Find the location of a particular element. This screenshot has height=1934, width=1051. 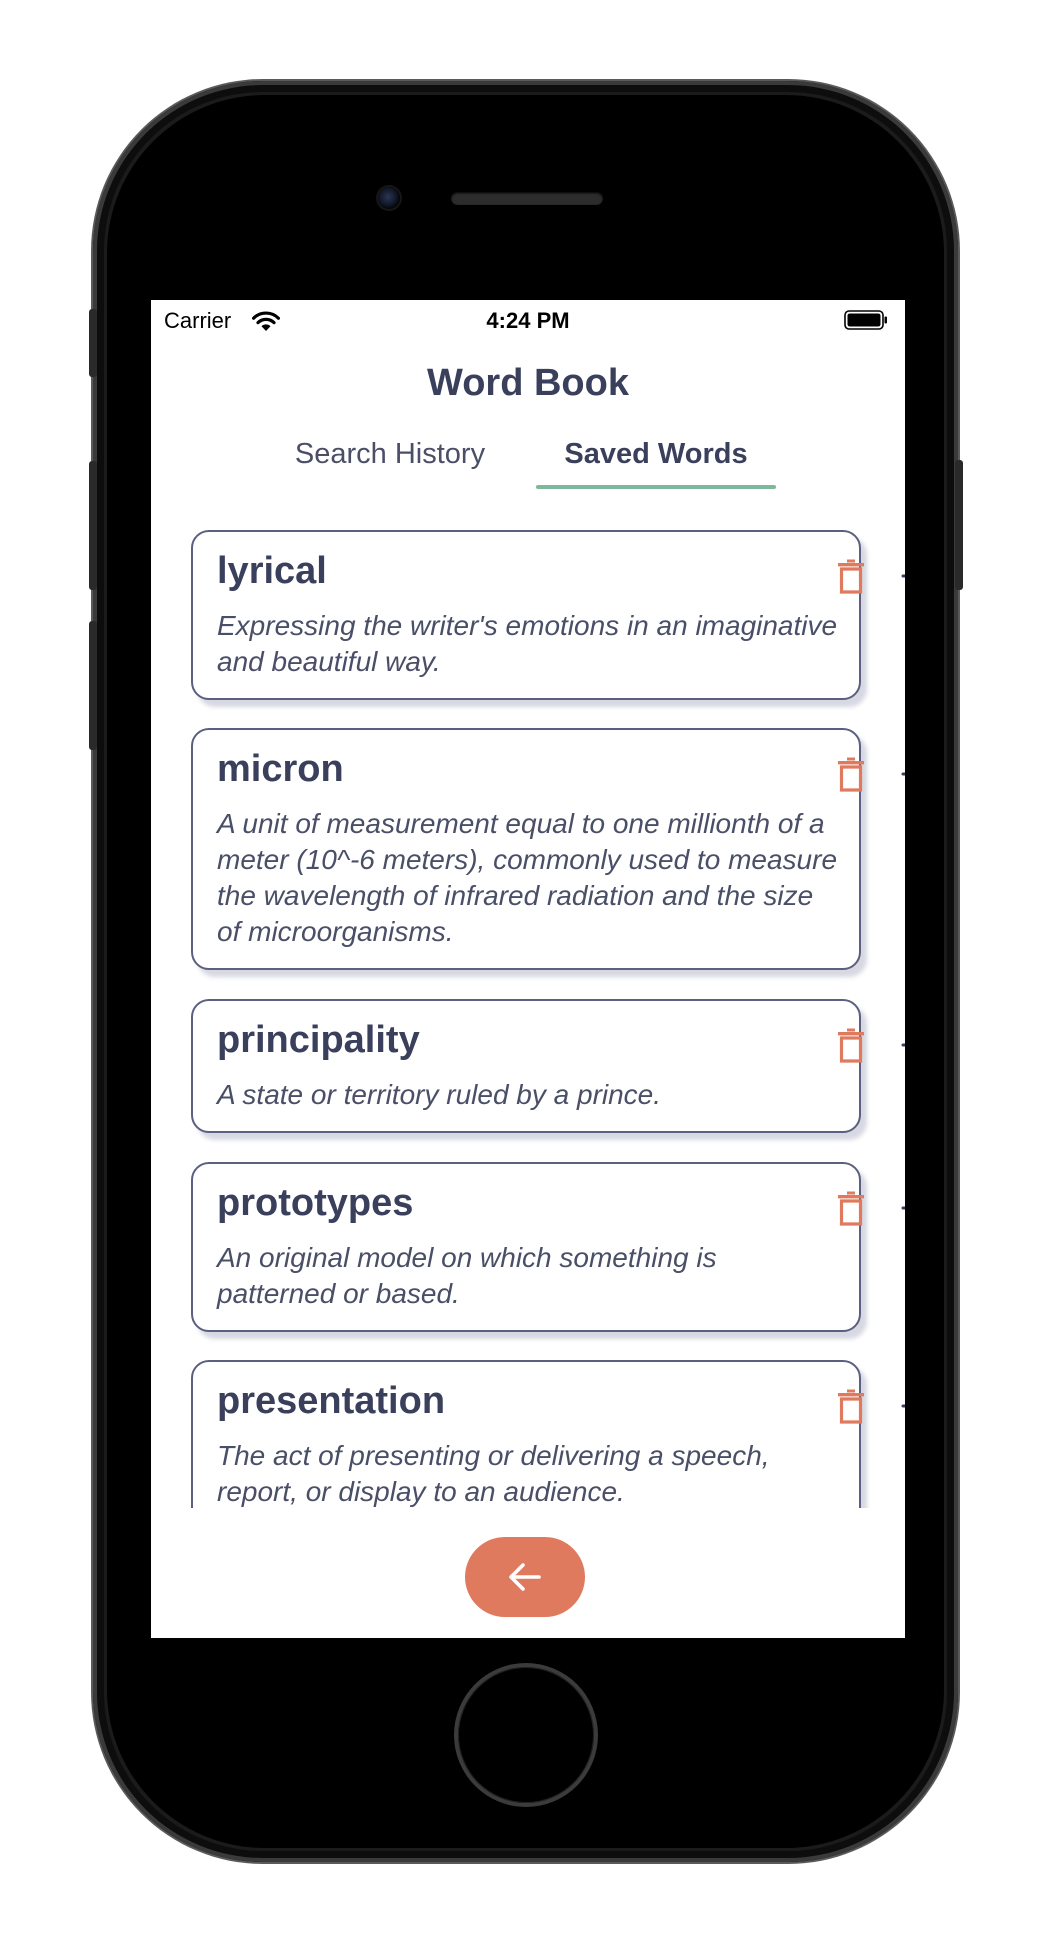

home-button is located at coordinates (526, 1735).